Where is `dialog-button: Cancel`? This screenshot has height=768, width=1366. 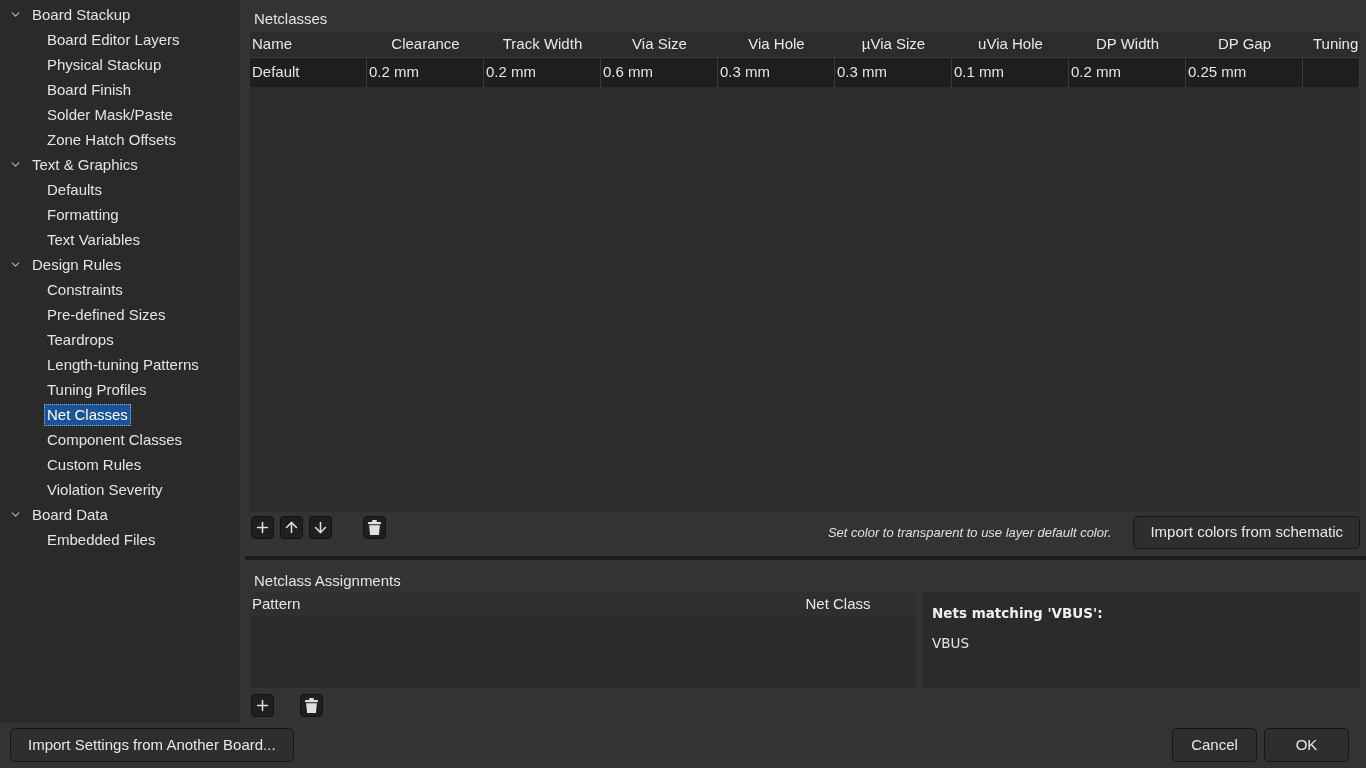
dialog-button: Cancel is located at coordinates (1214, 745).